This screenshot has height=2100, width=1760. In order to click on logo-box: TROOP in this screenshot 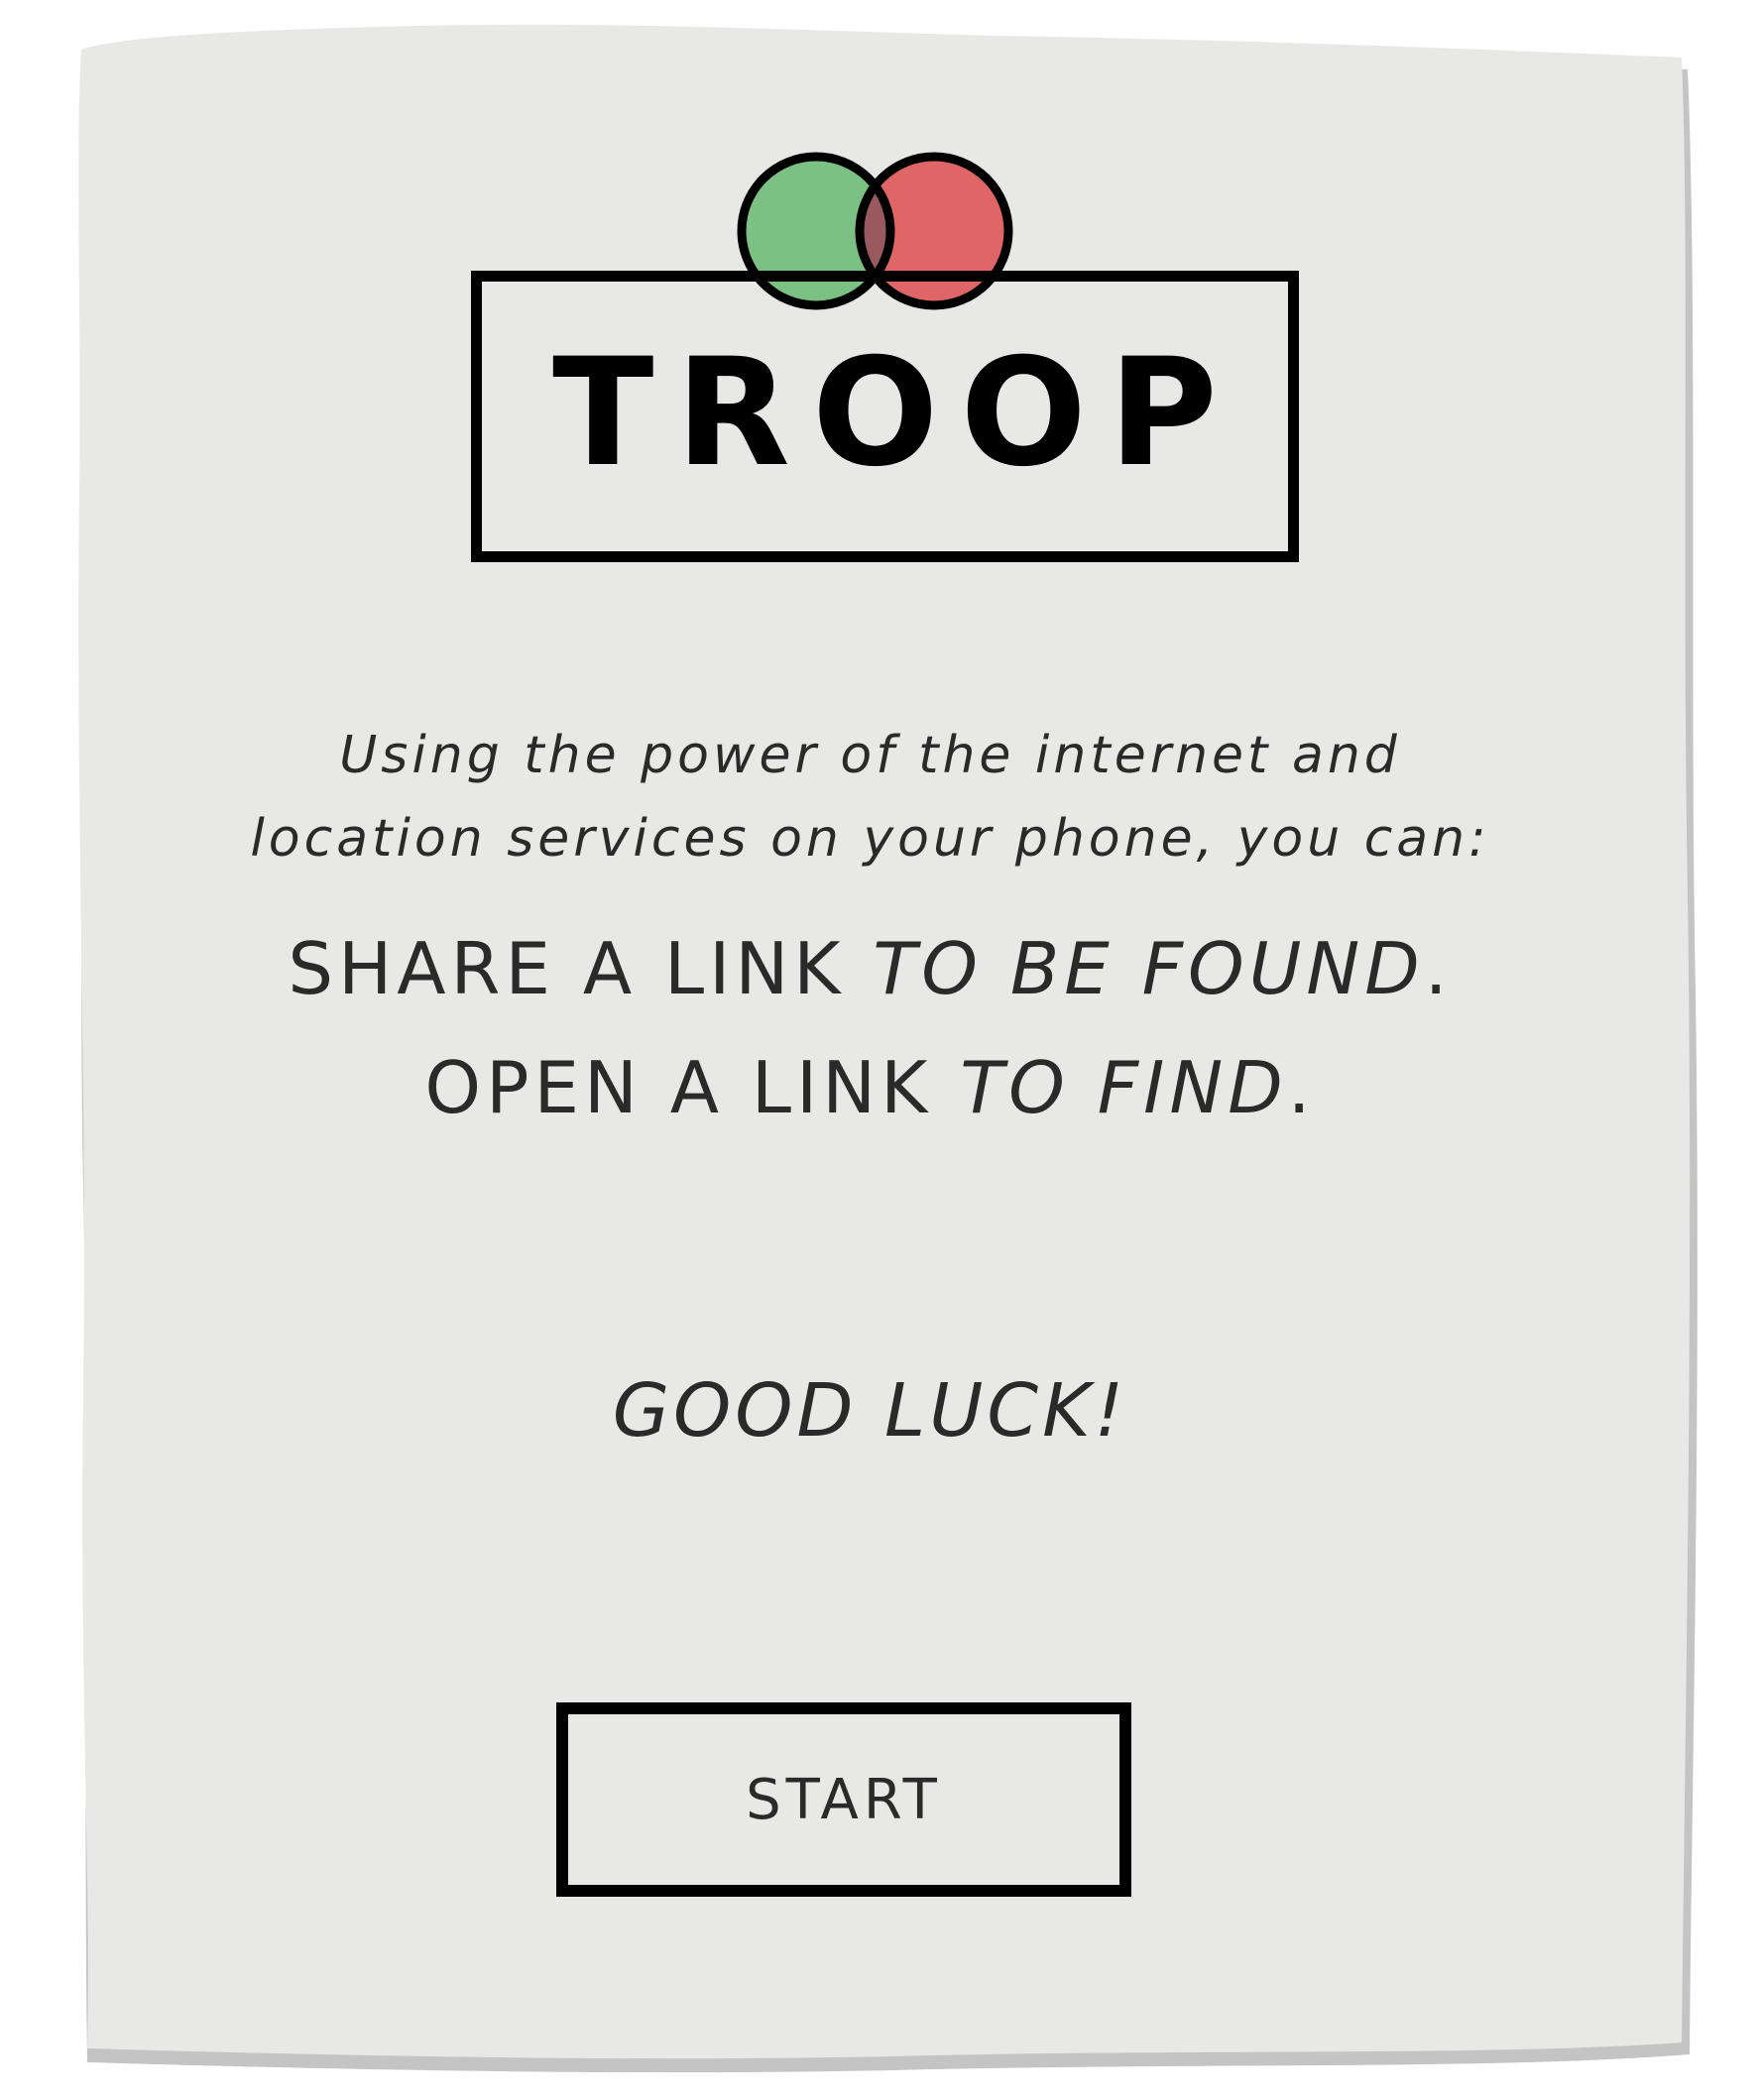, I will do `click(885, 417)`.